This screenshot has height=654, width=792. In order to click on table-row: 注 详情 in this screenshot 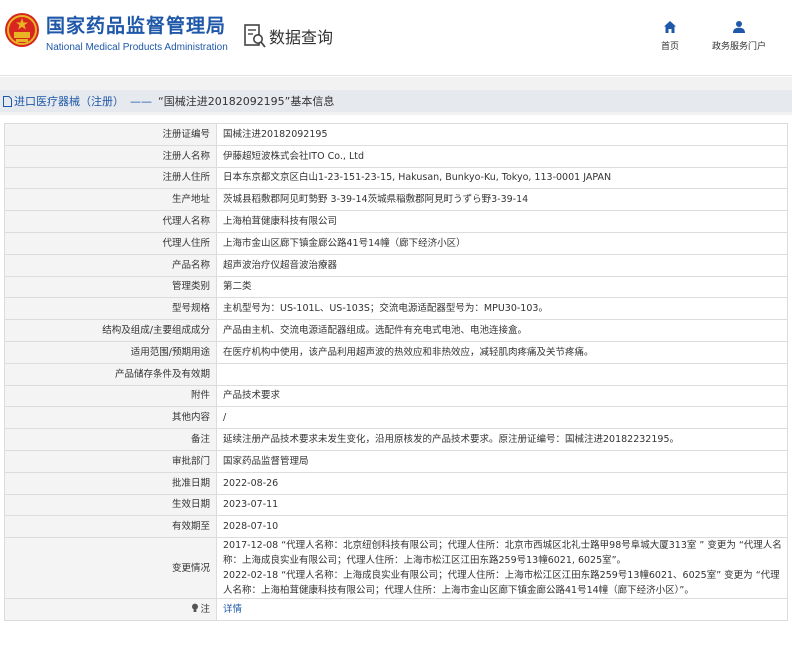, I will do `click(396, 609)`.